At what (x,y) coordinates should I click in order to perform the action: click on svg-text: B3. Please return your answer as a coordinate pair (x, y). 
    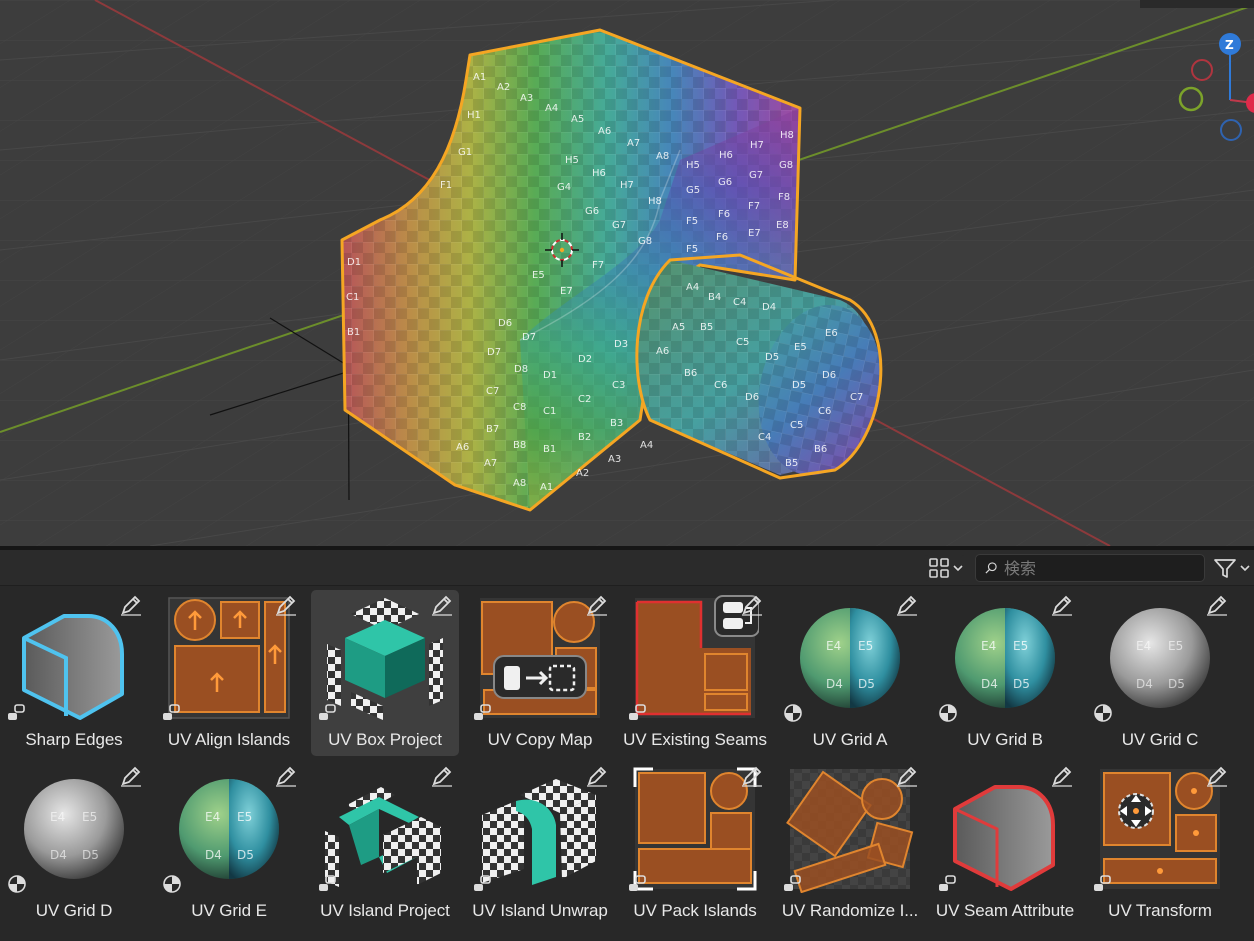
    Looking at the image, I should click on (616, 423).